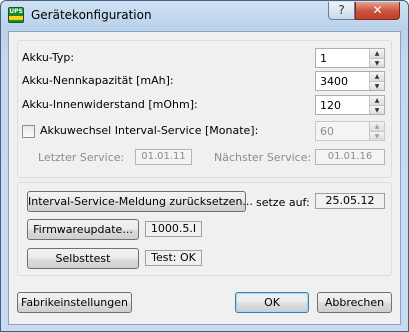 This screenshot has height=332, width=409. What do you see at coordinates (163, 157) in the screenshot?
I see `last-service-field: 01.01.11` at bounding box center [163, 157].